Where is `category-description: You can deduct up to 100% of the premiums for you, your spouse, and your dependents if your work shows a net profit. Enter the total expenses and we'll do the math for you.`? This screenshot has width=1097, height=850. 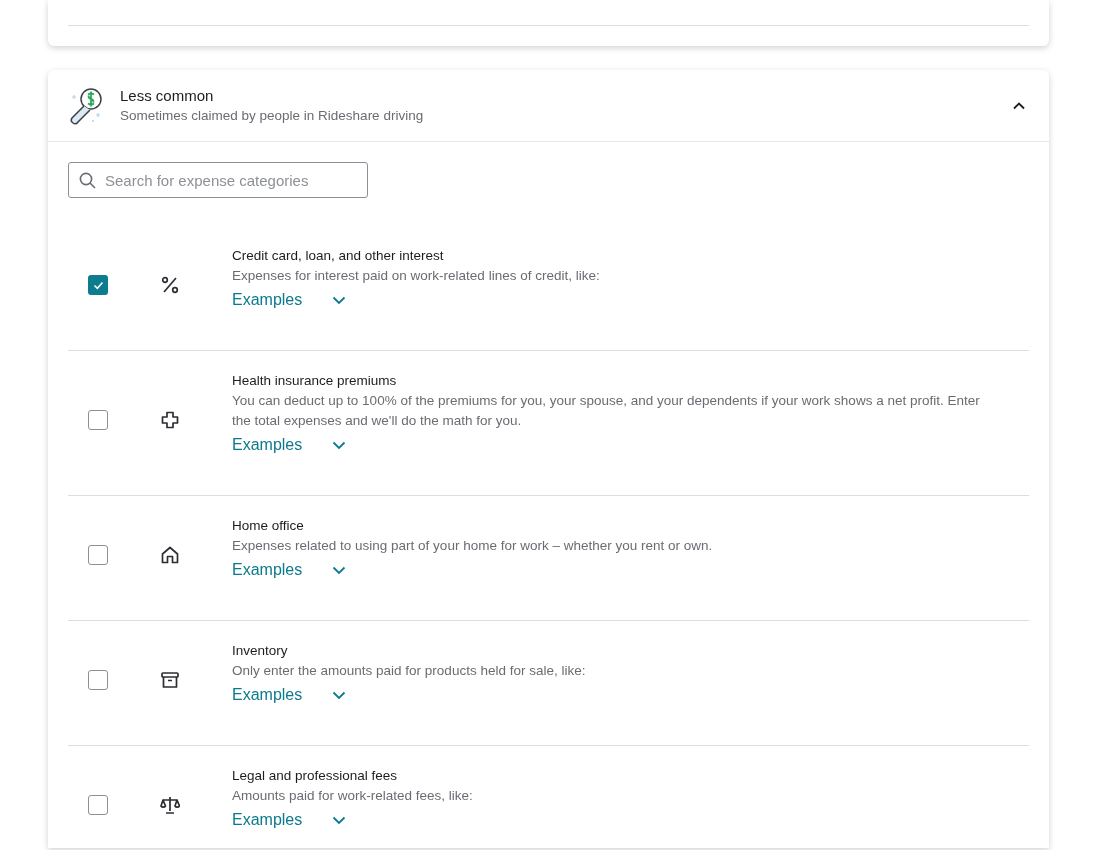
category-description: You can deduct up to 100% of the premiums for you, your spouse, and your dependents if your work shows a net profit. Enter the total expenses and we'll do the math for you. is located at coordinates (606, 411).